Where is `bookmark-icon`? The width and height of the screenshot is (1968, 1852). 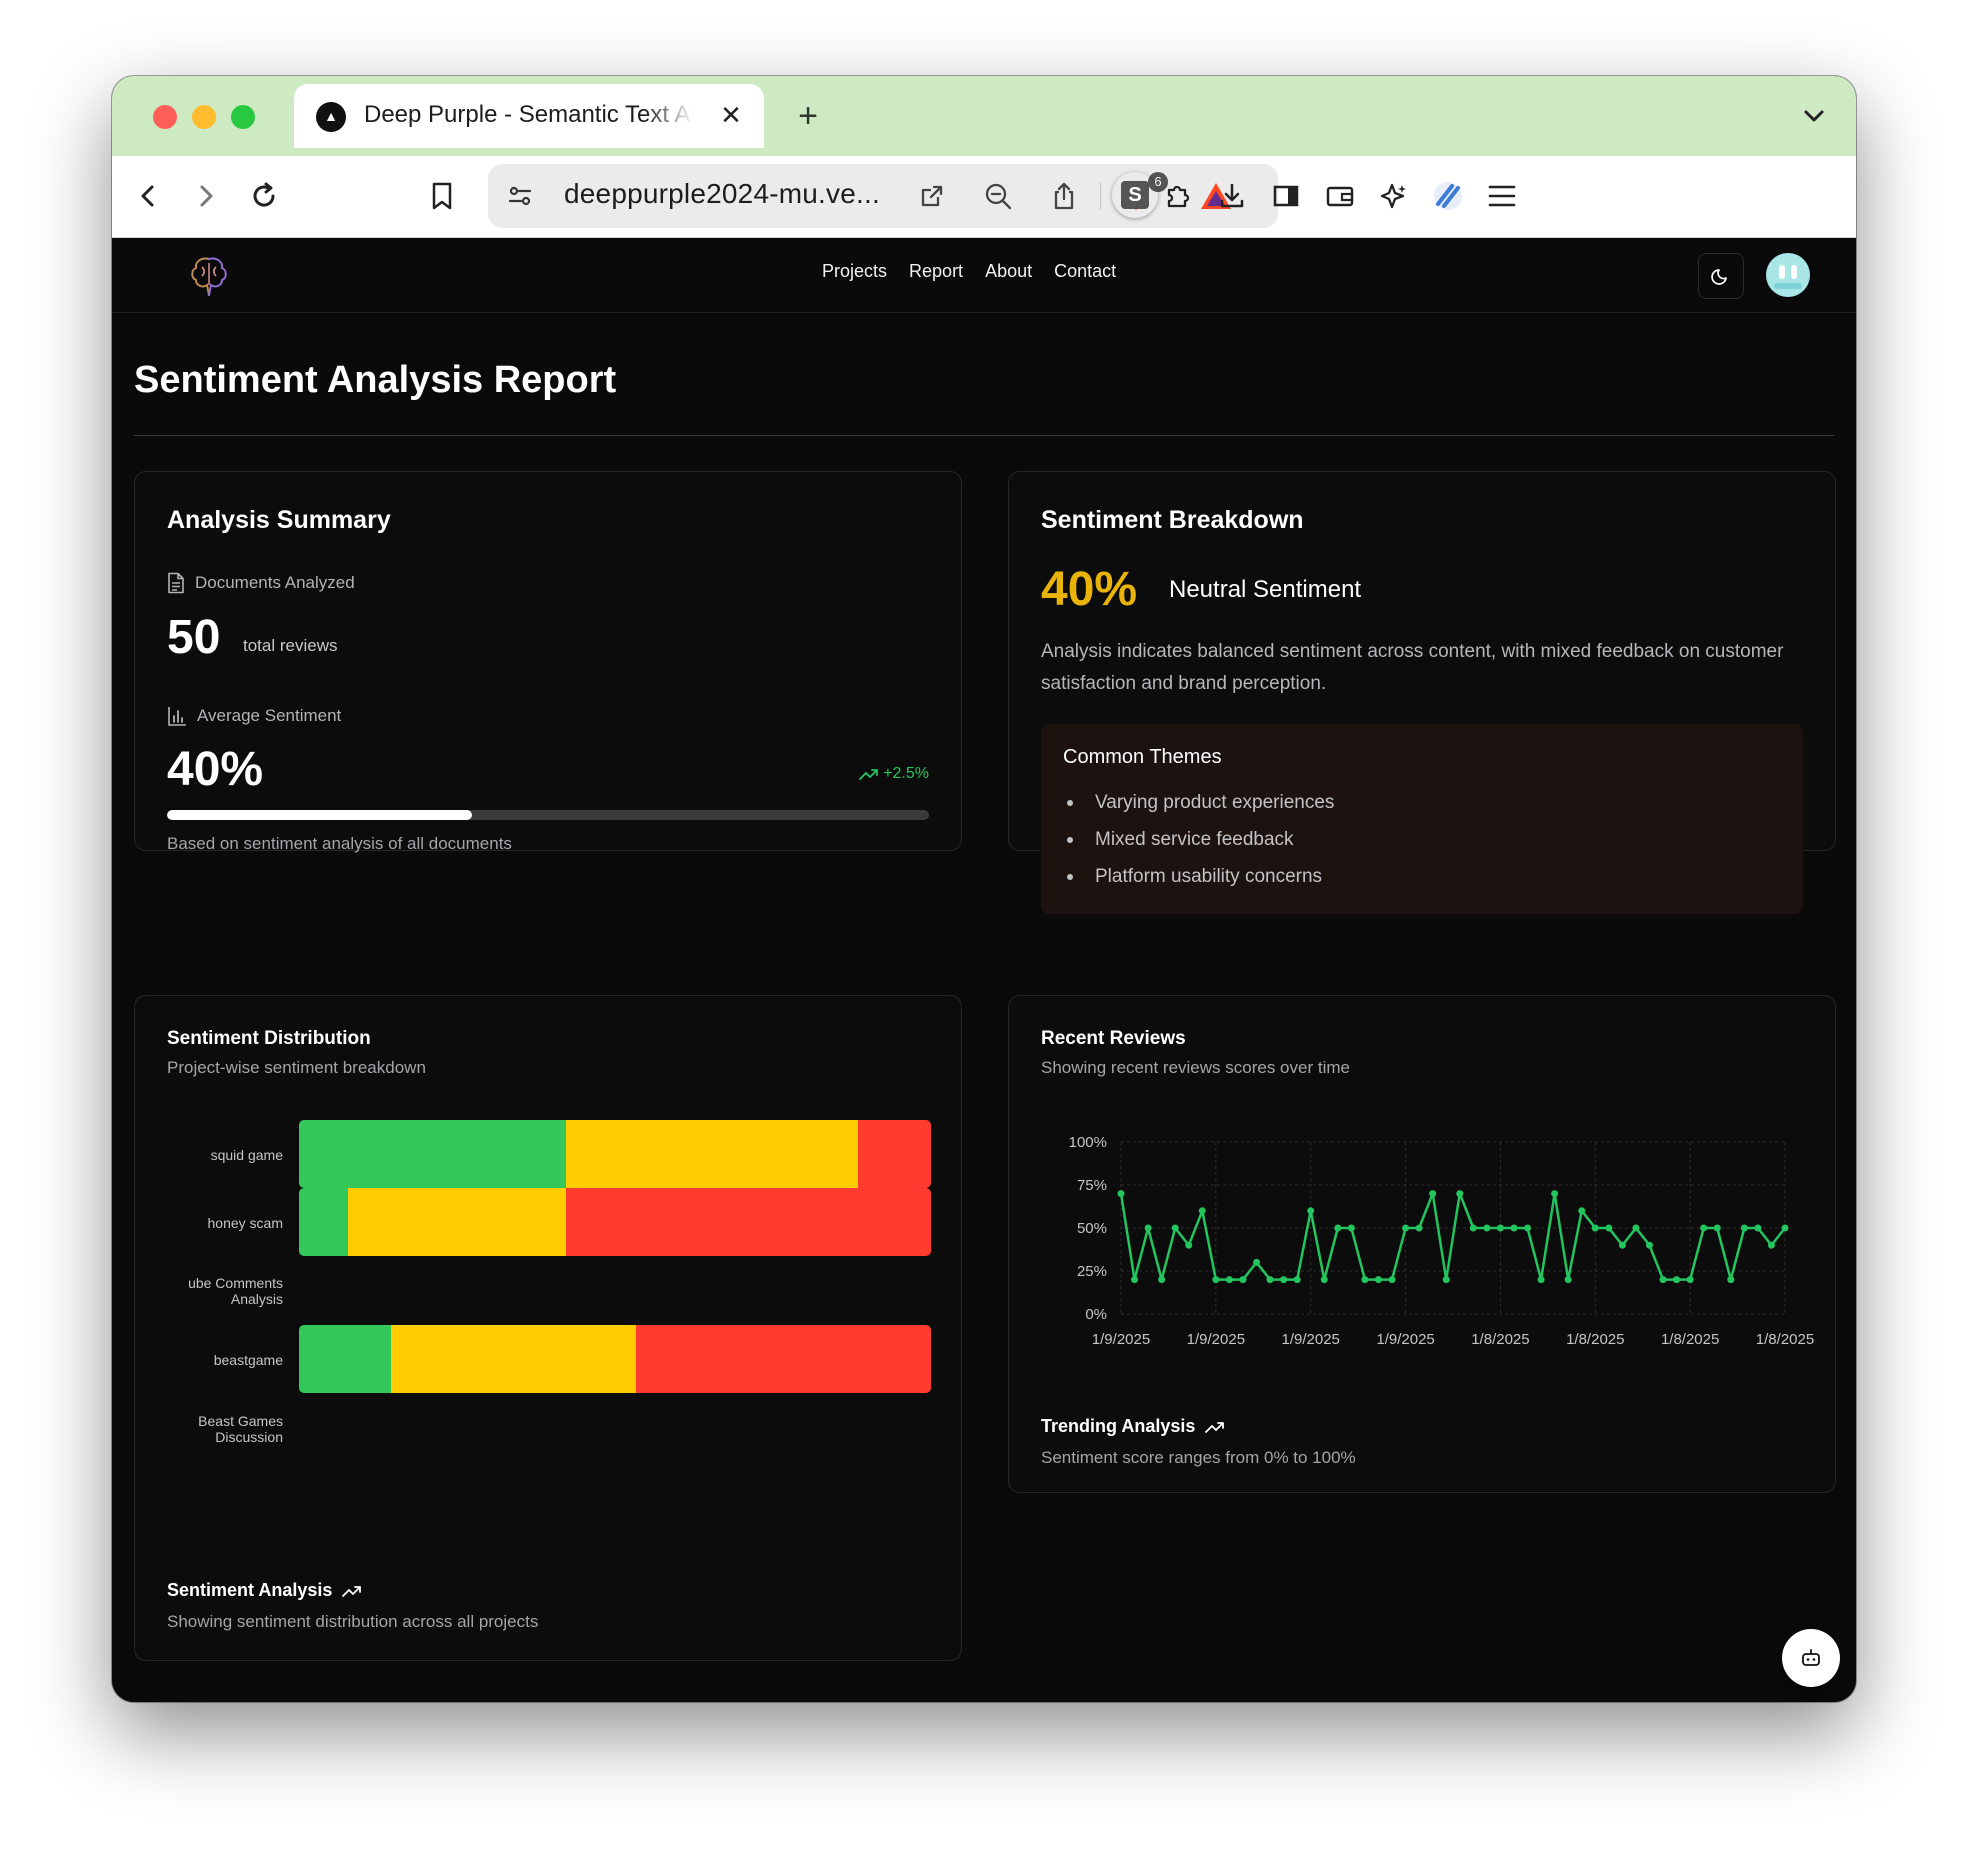 bookmark-icon is located at coordinates (442, 196).